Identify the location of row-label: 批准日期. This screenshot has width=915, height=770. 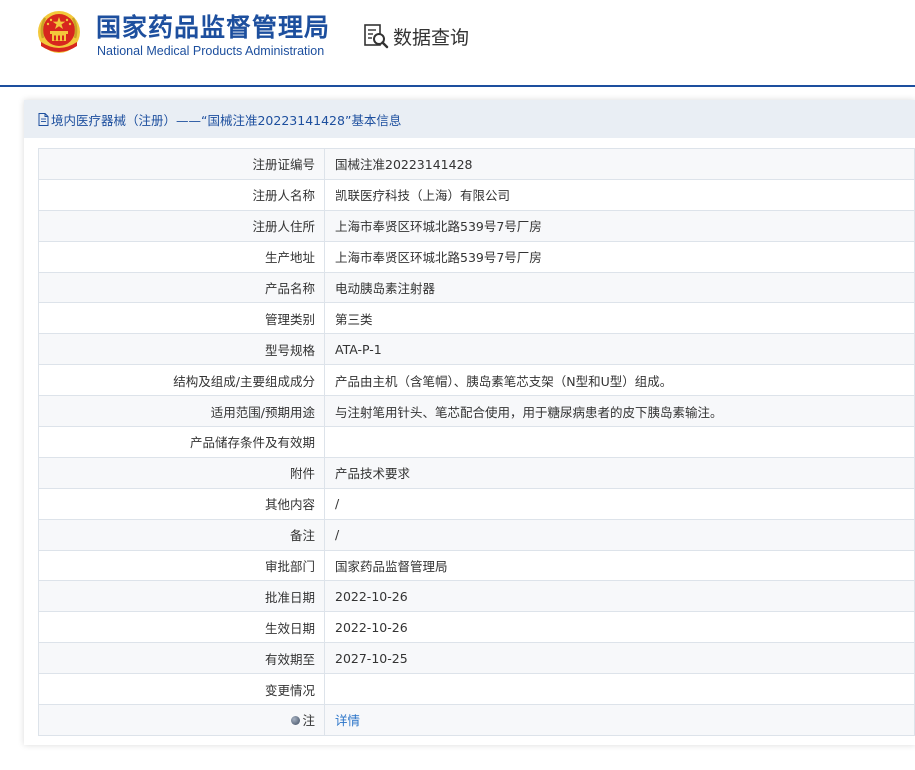
(181, 596).